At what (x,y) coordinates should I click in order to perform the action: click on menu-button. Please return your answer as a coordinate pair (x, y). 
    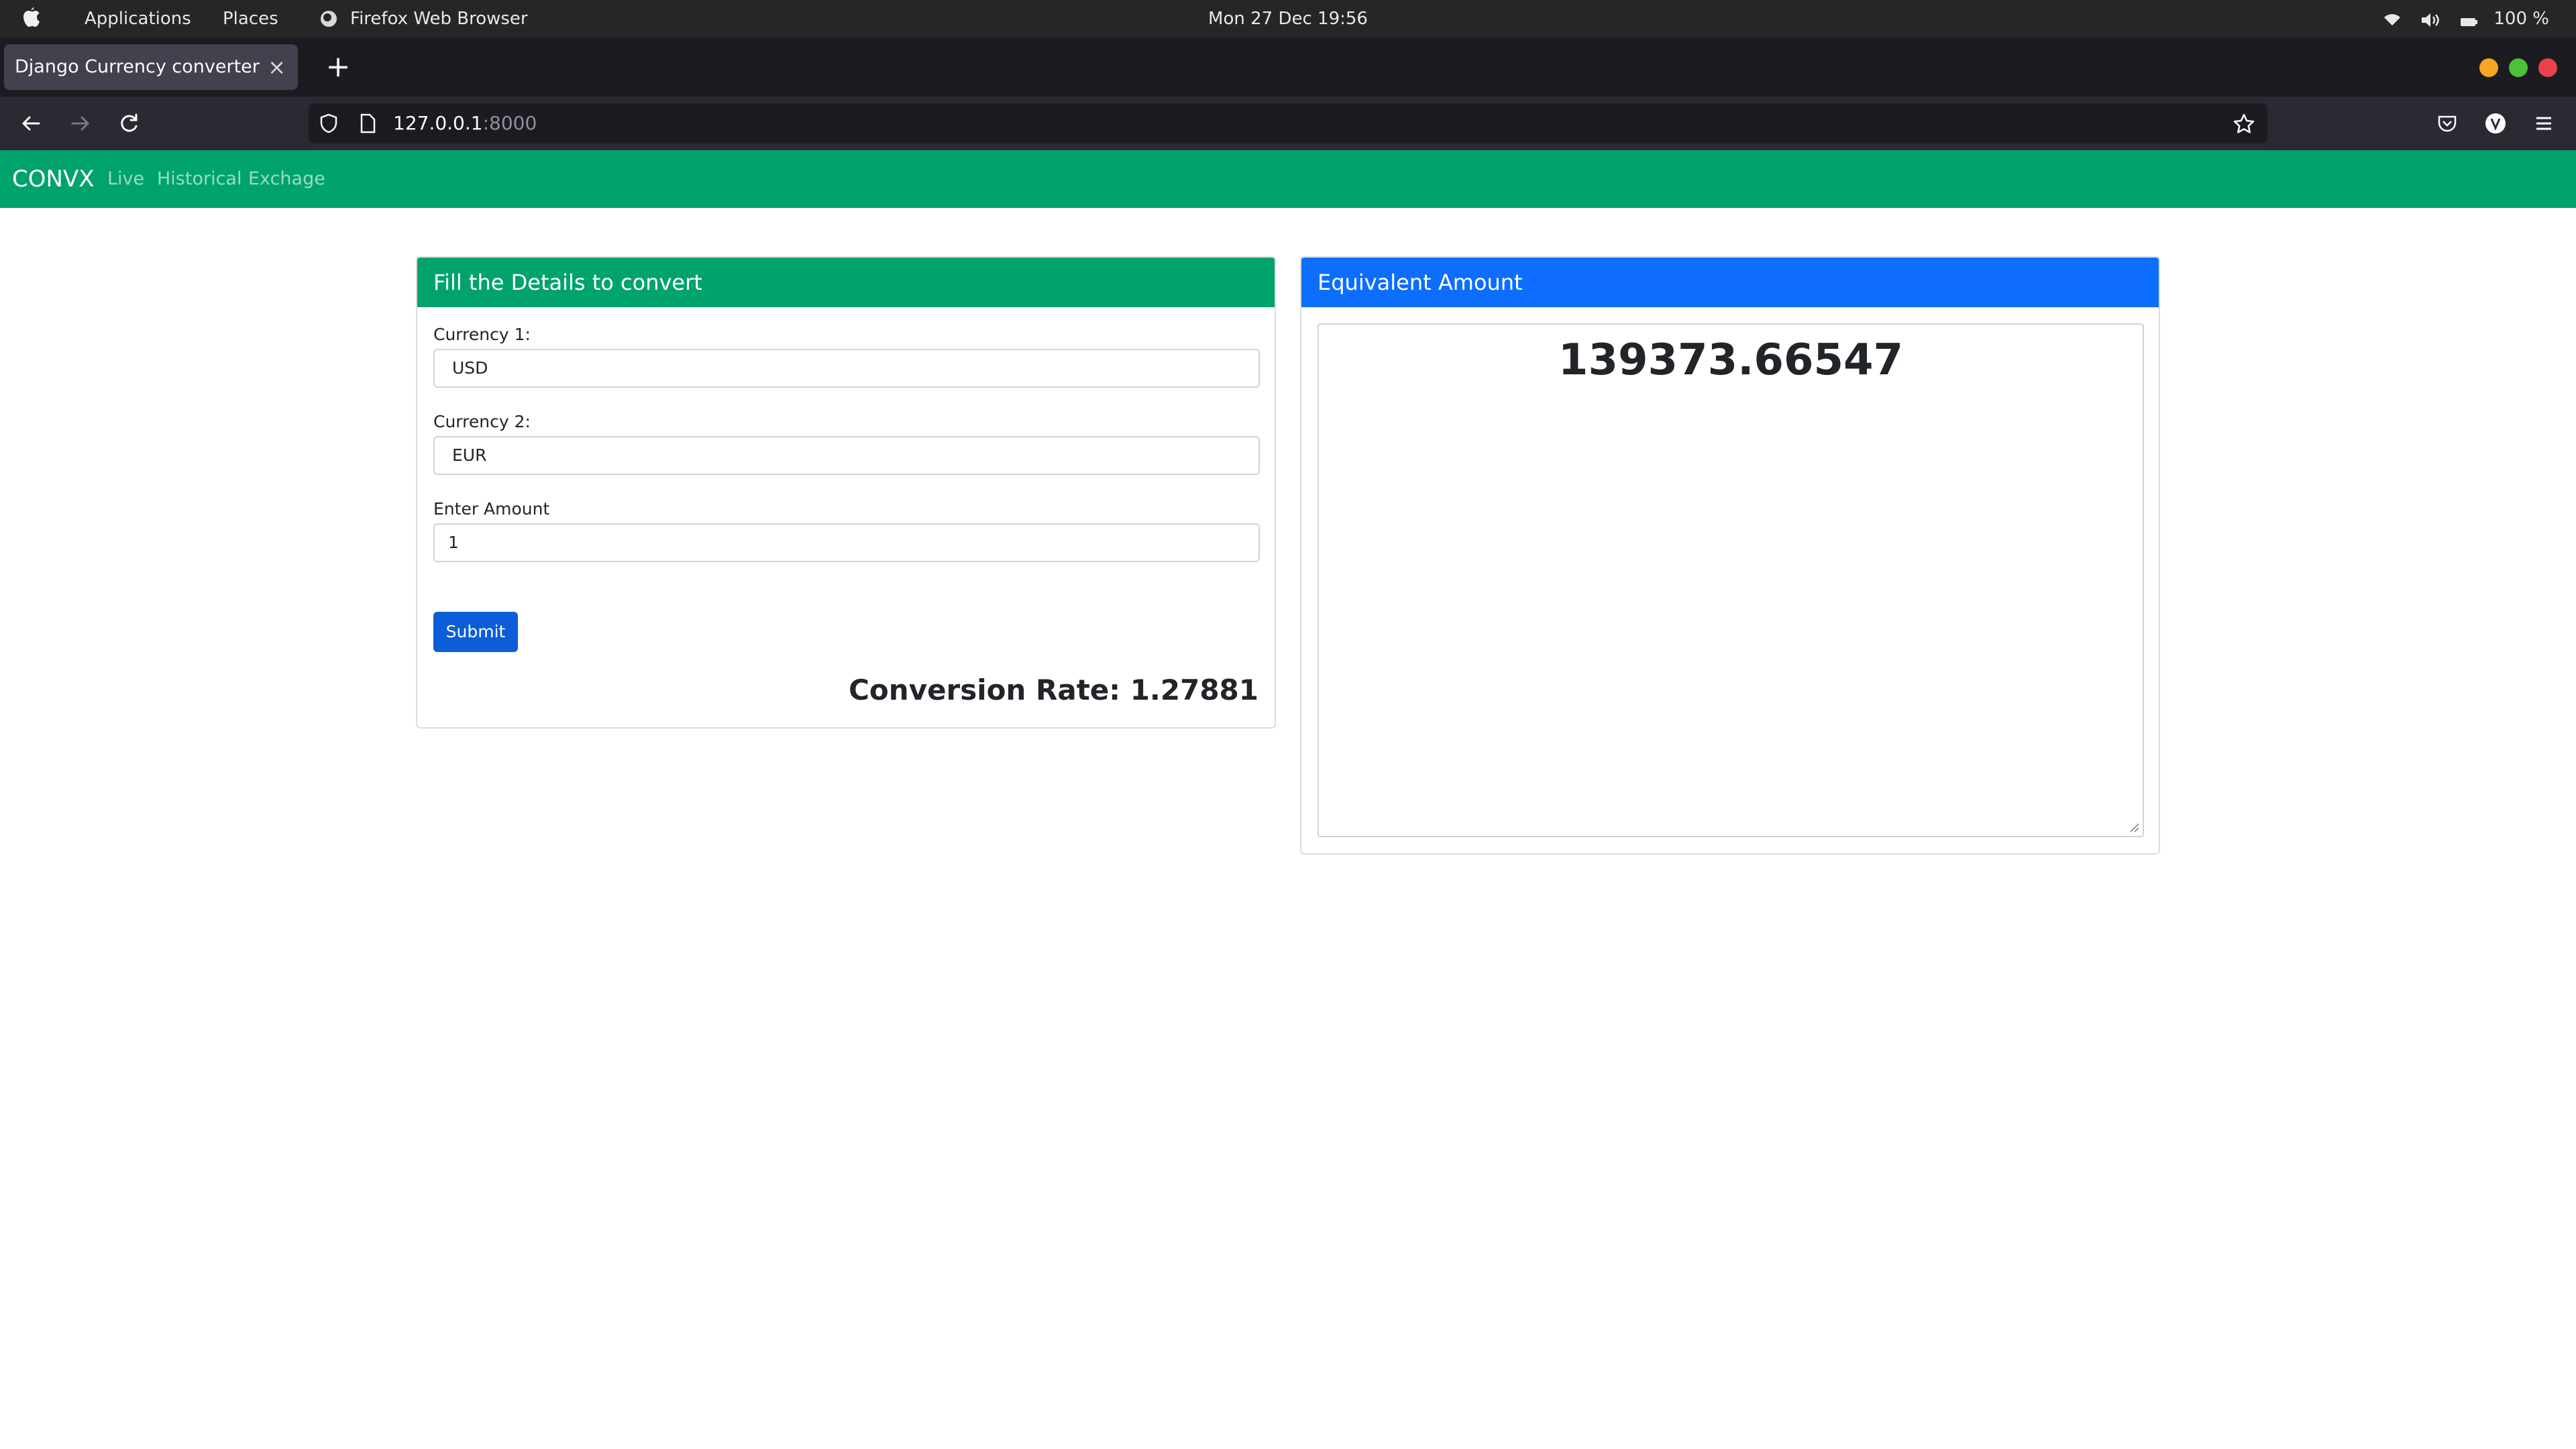
    Looking at the image, I should click on (2543, 123).